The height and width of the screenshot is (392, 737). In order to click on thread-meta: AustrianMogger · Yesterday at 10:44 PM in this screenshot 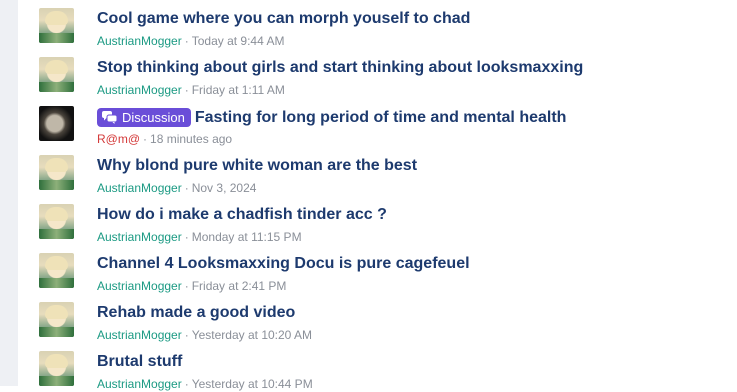, I will do `click(205, 384)`.